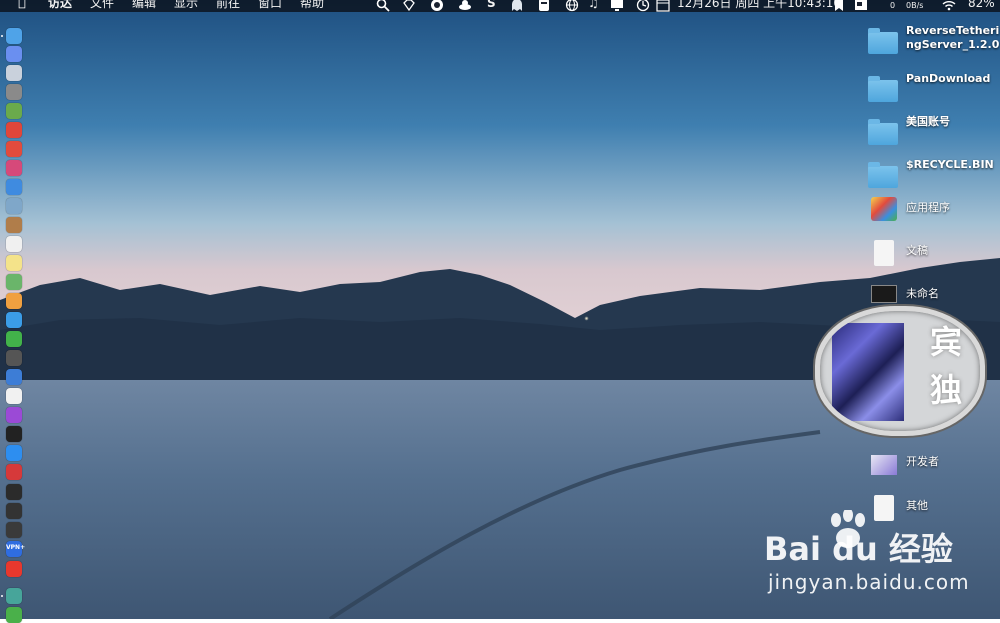 This screenshot has height=623, width=1000. I want to click on dock-item-podcasts, so click(14, 415).